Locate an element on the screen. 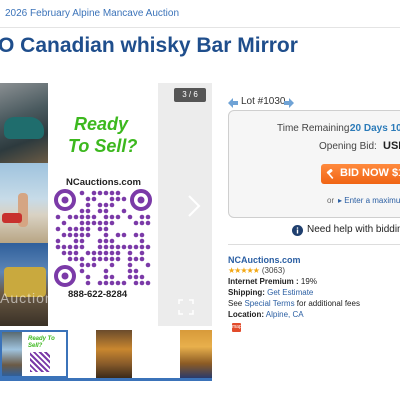  promo-line-2: To Sell? is located at coordinates (103, 146).